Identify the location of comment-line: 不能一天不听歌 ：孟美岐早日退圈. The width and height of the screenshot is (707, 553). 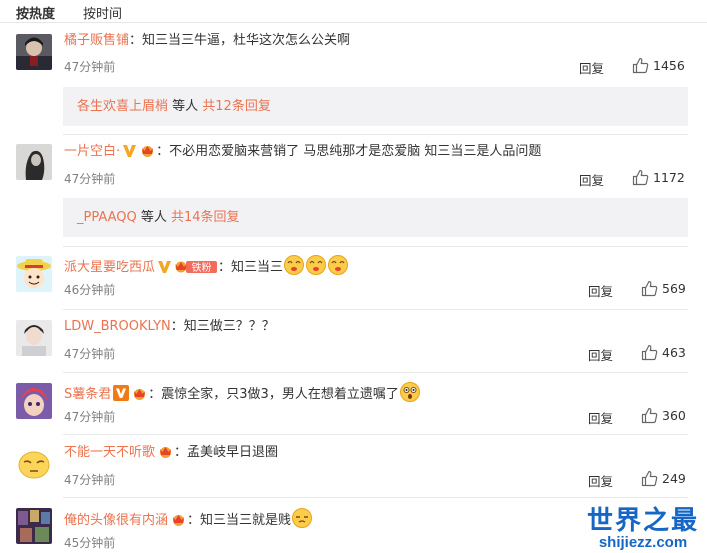
(171, 454).